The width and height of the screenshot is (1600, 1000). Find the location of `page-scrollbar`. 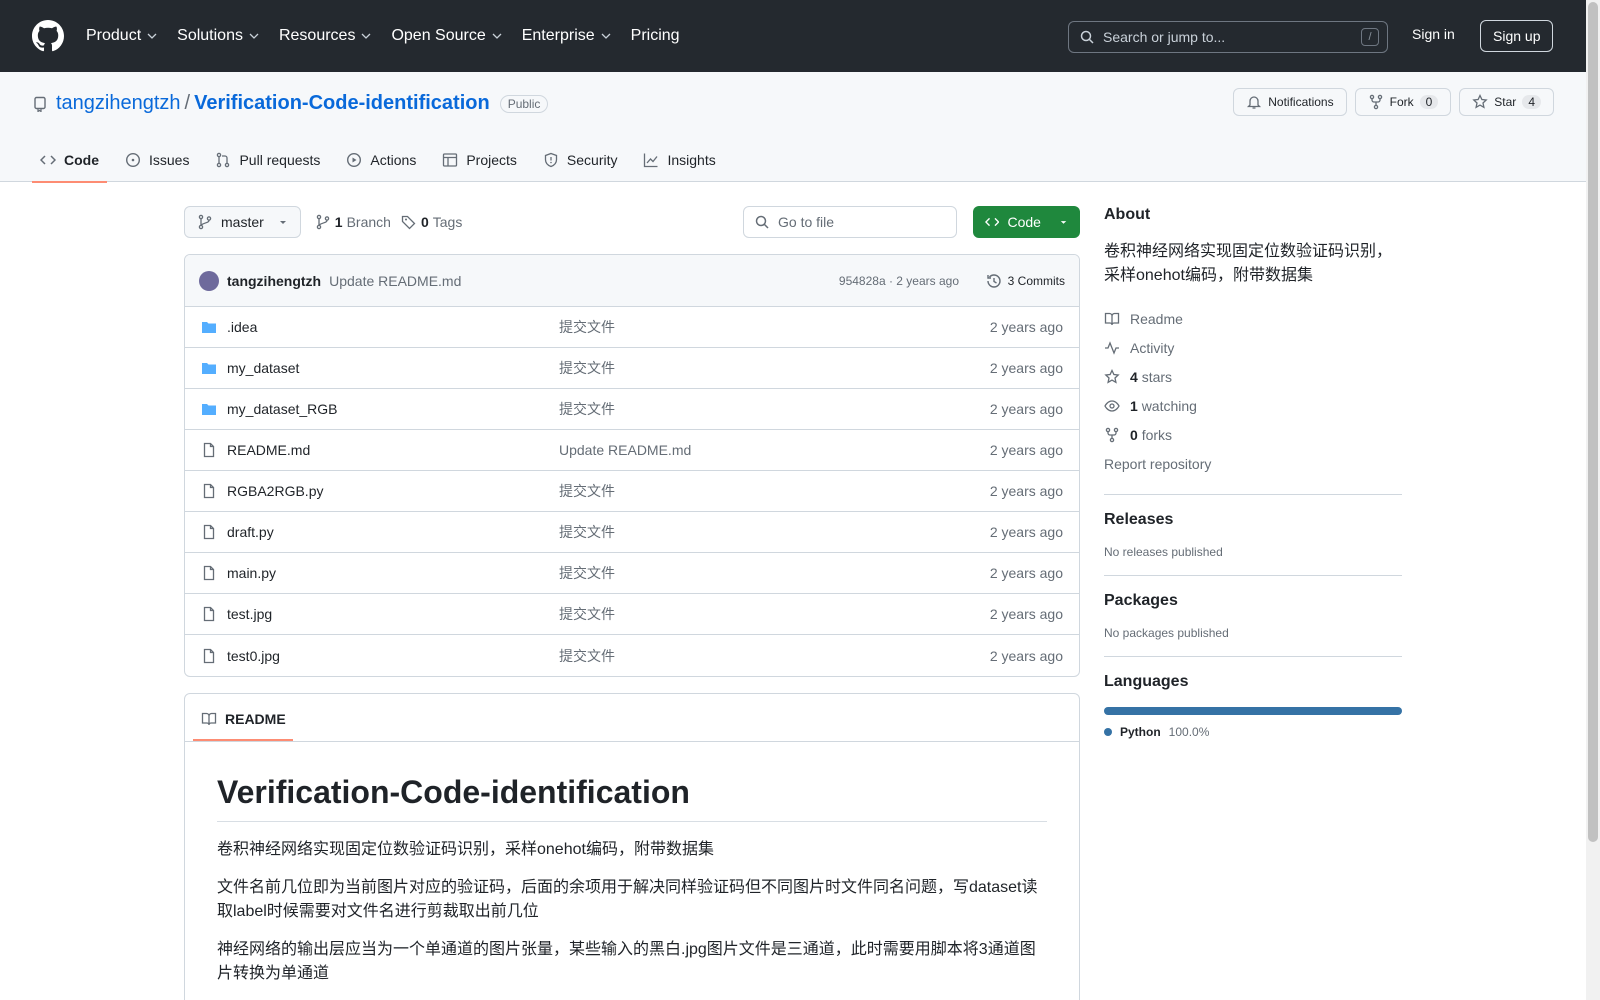

page-scrollbar is located at coordinates (1593, 500).